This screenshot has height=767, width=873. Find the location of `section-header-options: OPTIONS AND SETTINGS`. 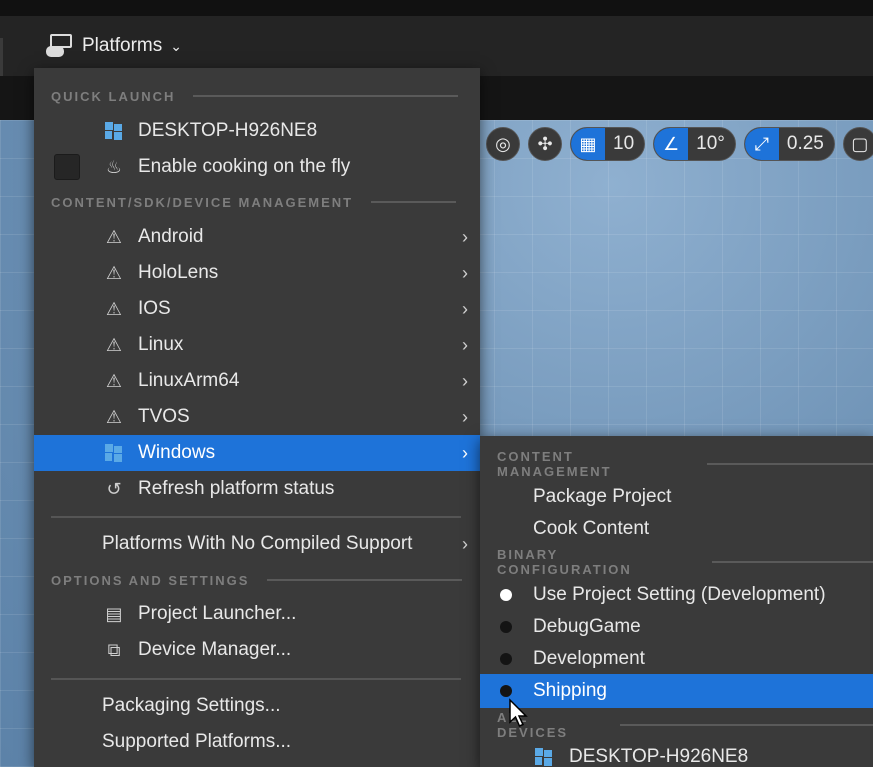

section-header-options: OPTIONS AND SETTINGS is located at coordinates (257, 580).